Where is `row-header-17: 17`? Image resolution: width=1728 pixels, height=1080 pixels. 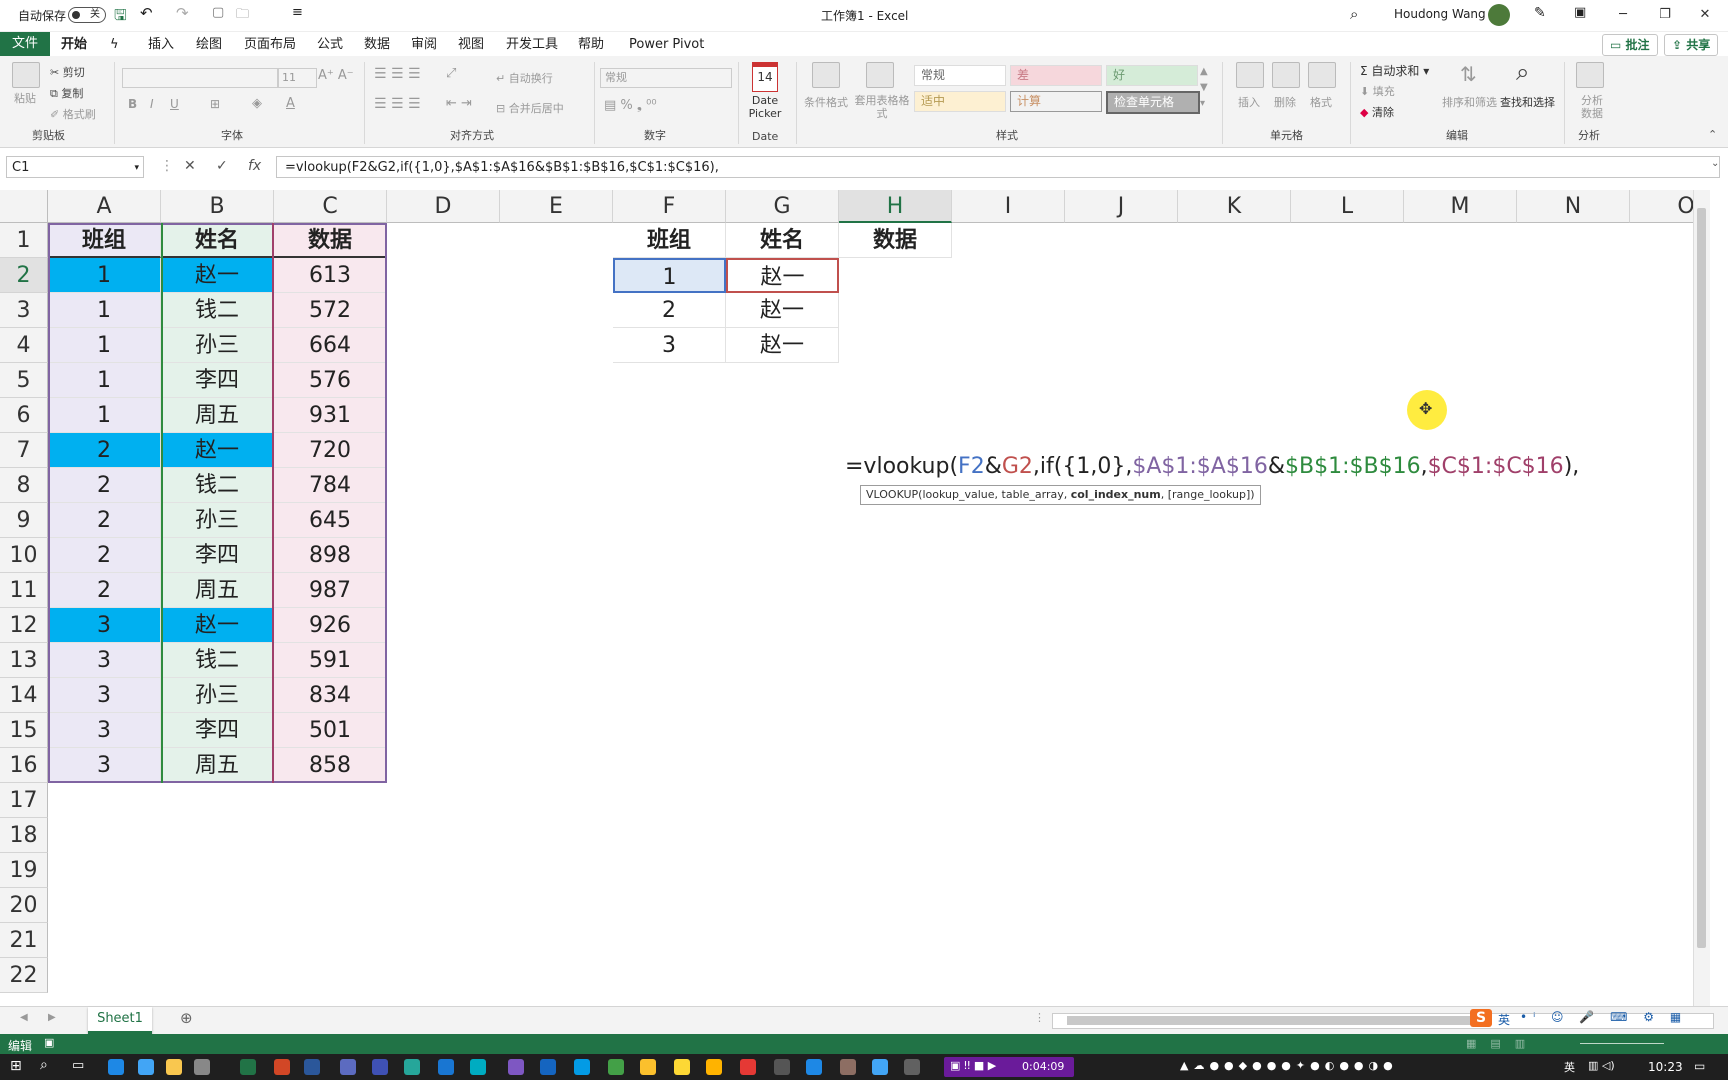
row-header-17: 17 is located at coordinates (24, 800).